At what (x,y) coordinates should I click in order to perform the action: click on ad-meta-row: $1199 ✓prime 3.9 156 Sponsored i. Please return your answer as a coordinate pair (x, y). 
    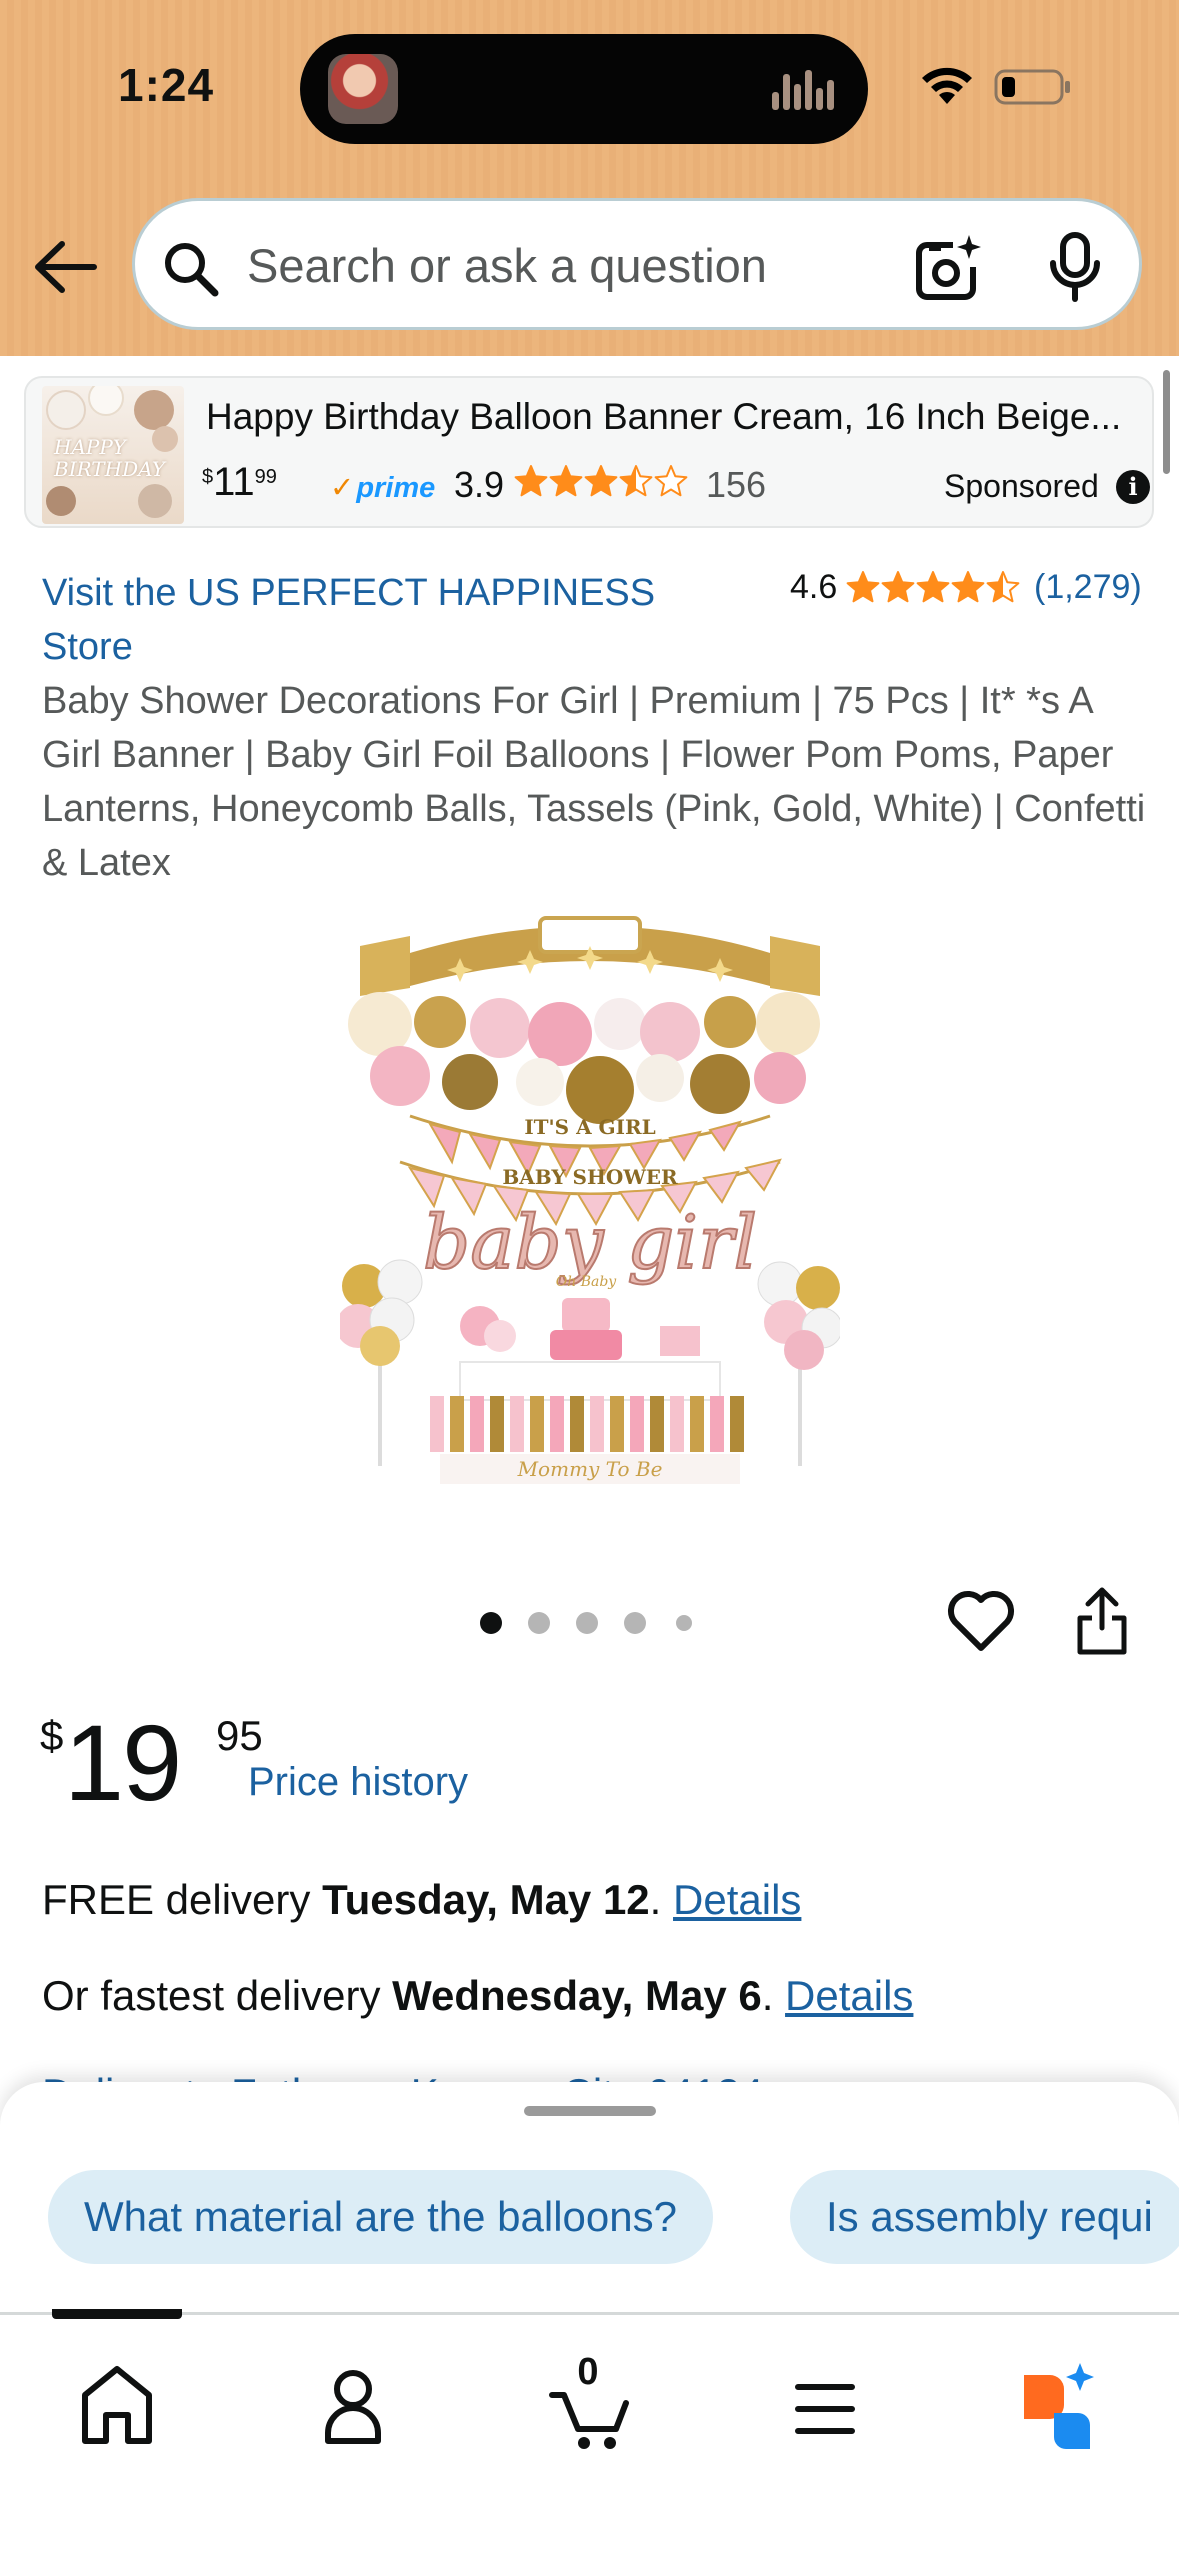
    Looking at the image, I should click on (676, 485).